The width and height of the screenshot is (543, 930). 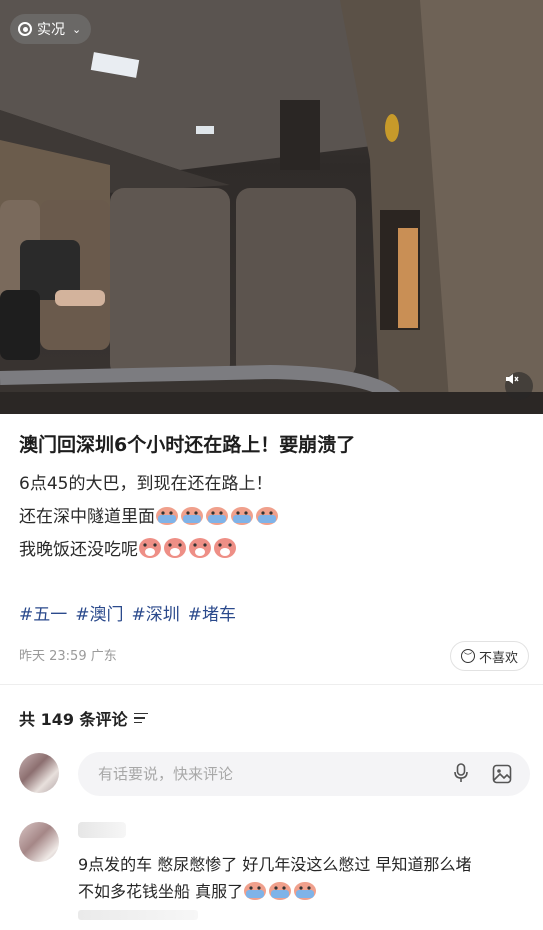 I want to click on comment-count: 共 149 条评论, so click(x=73, y=719).